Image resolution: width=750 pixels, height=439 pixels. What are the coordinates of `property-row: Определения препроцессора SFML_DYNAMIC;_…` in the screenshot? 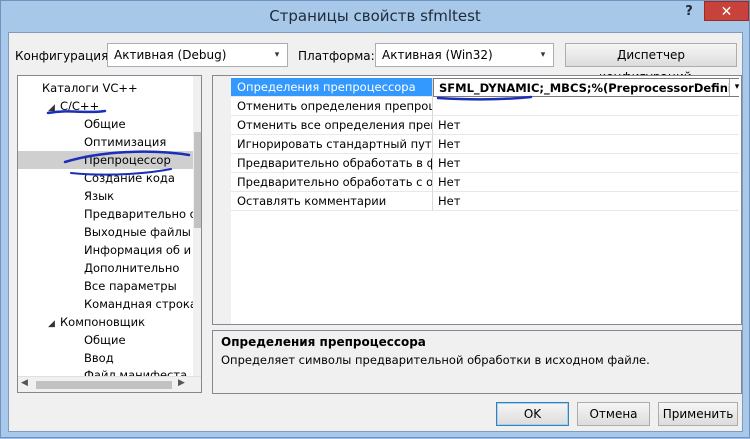 It's located at (486, 87).